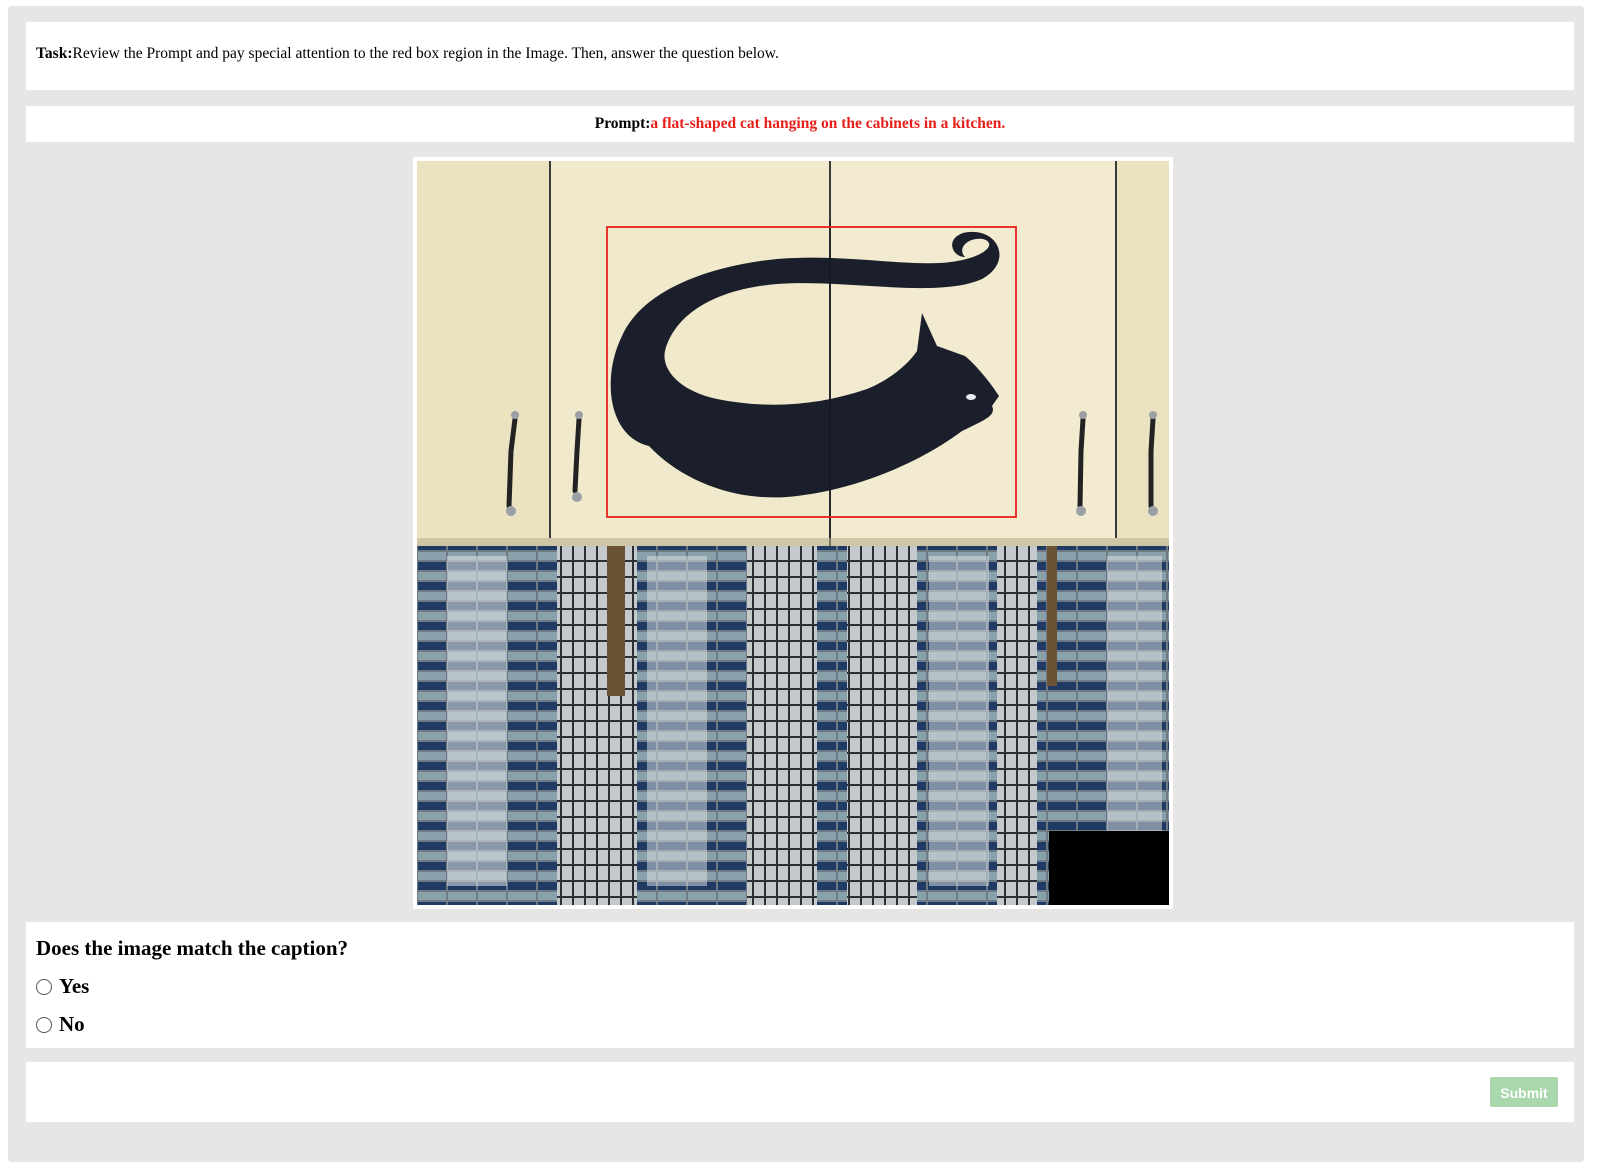  I want to click on radio-no, so click(44, 1024).